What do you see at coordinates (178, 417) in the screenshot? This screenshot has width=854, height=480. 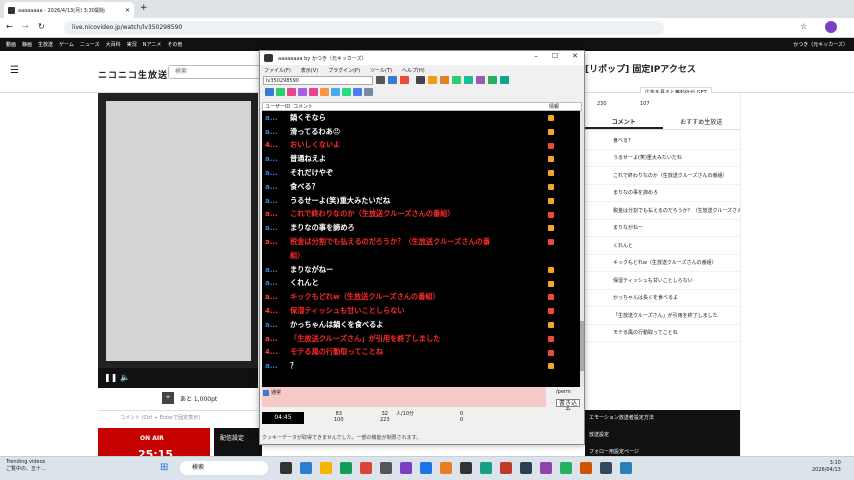 I see `comment-input: コメント (Ctrl + Enterで固定表示)` at bounding box center [178, 417].